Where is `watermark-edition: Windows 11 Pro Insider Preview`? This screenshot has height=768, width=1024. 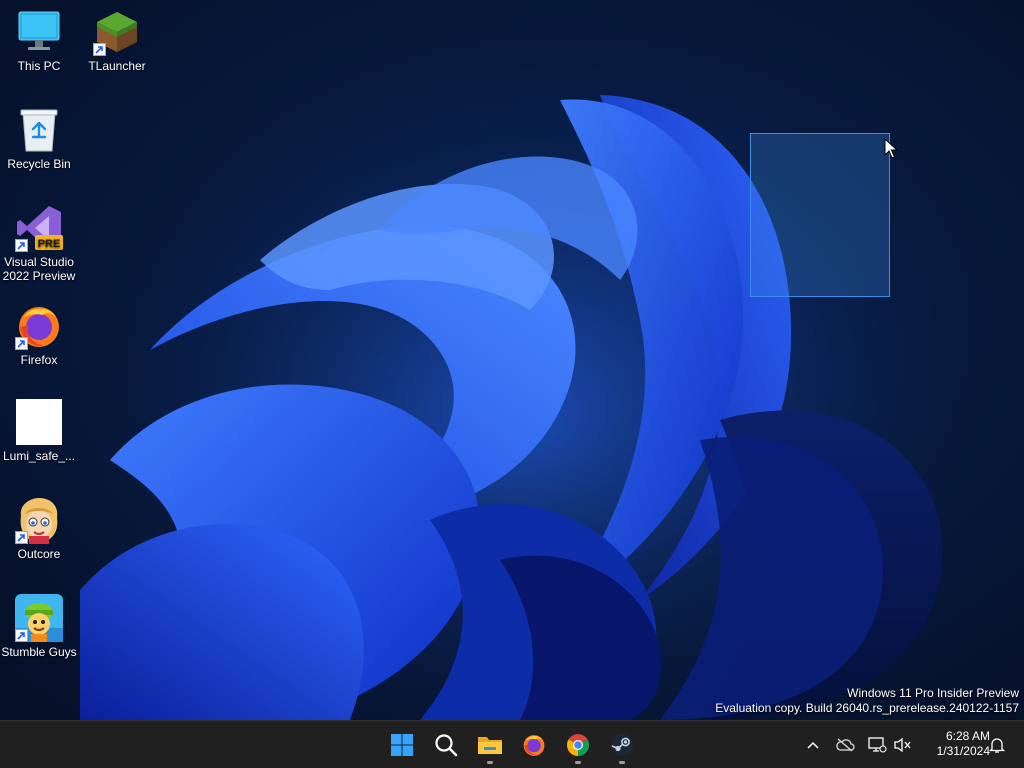
watermark-edition: Windows 11 Pro Insider Preview is located at coordinates (933, 693).